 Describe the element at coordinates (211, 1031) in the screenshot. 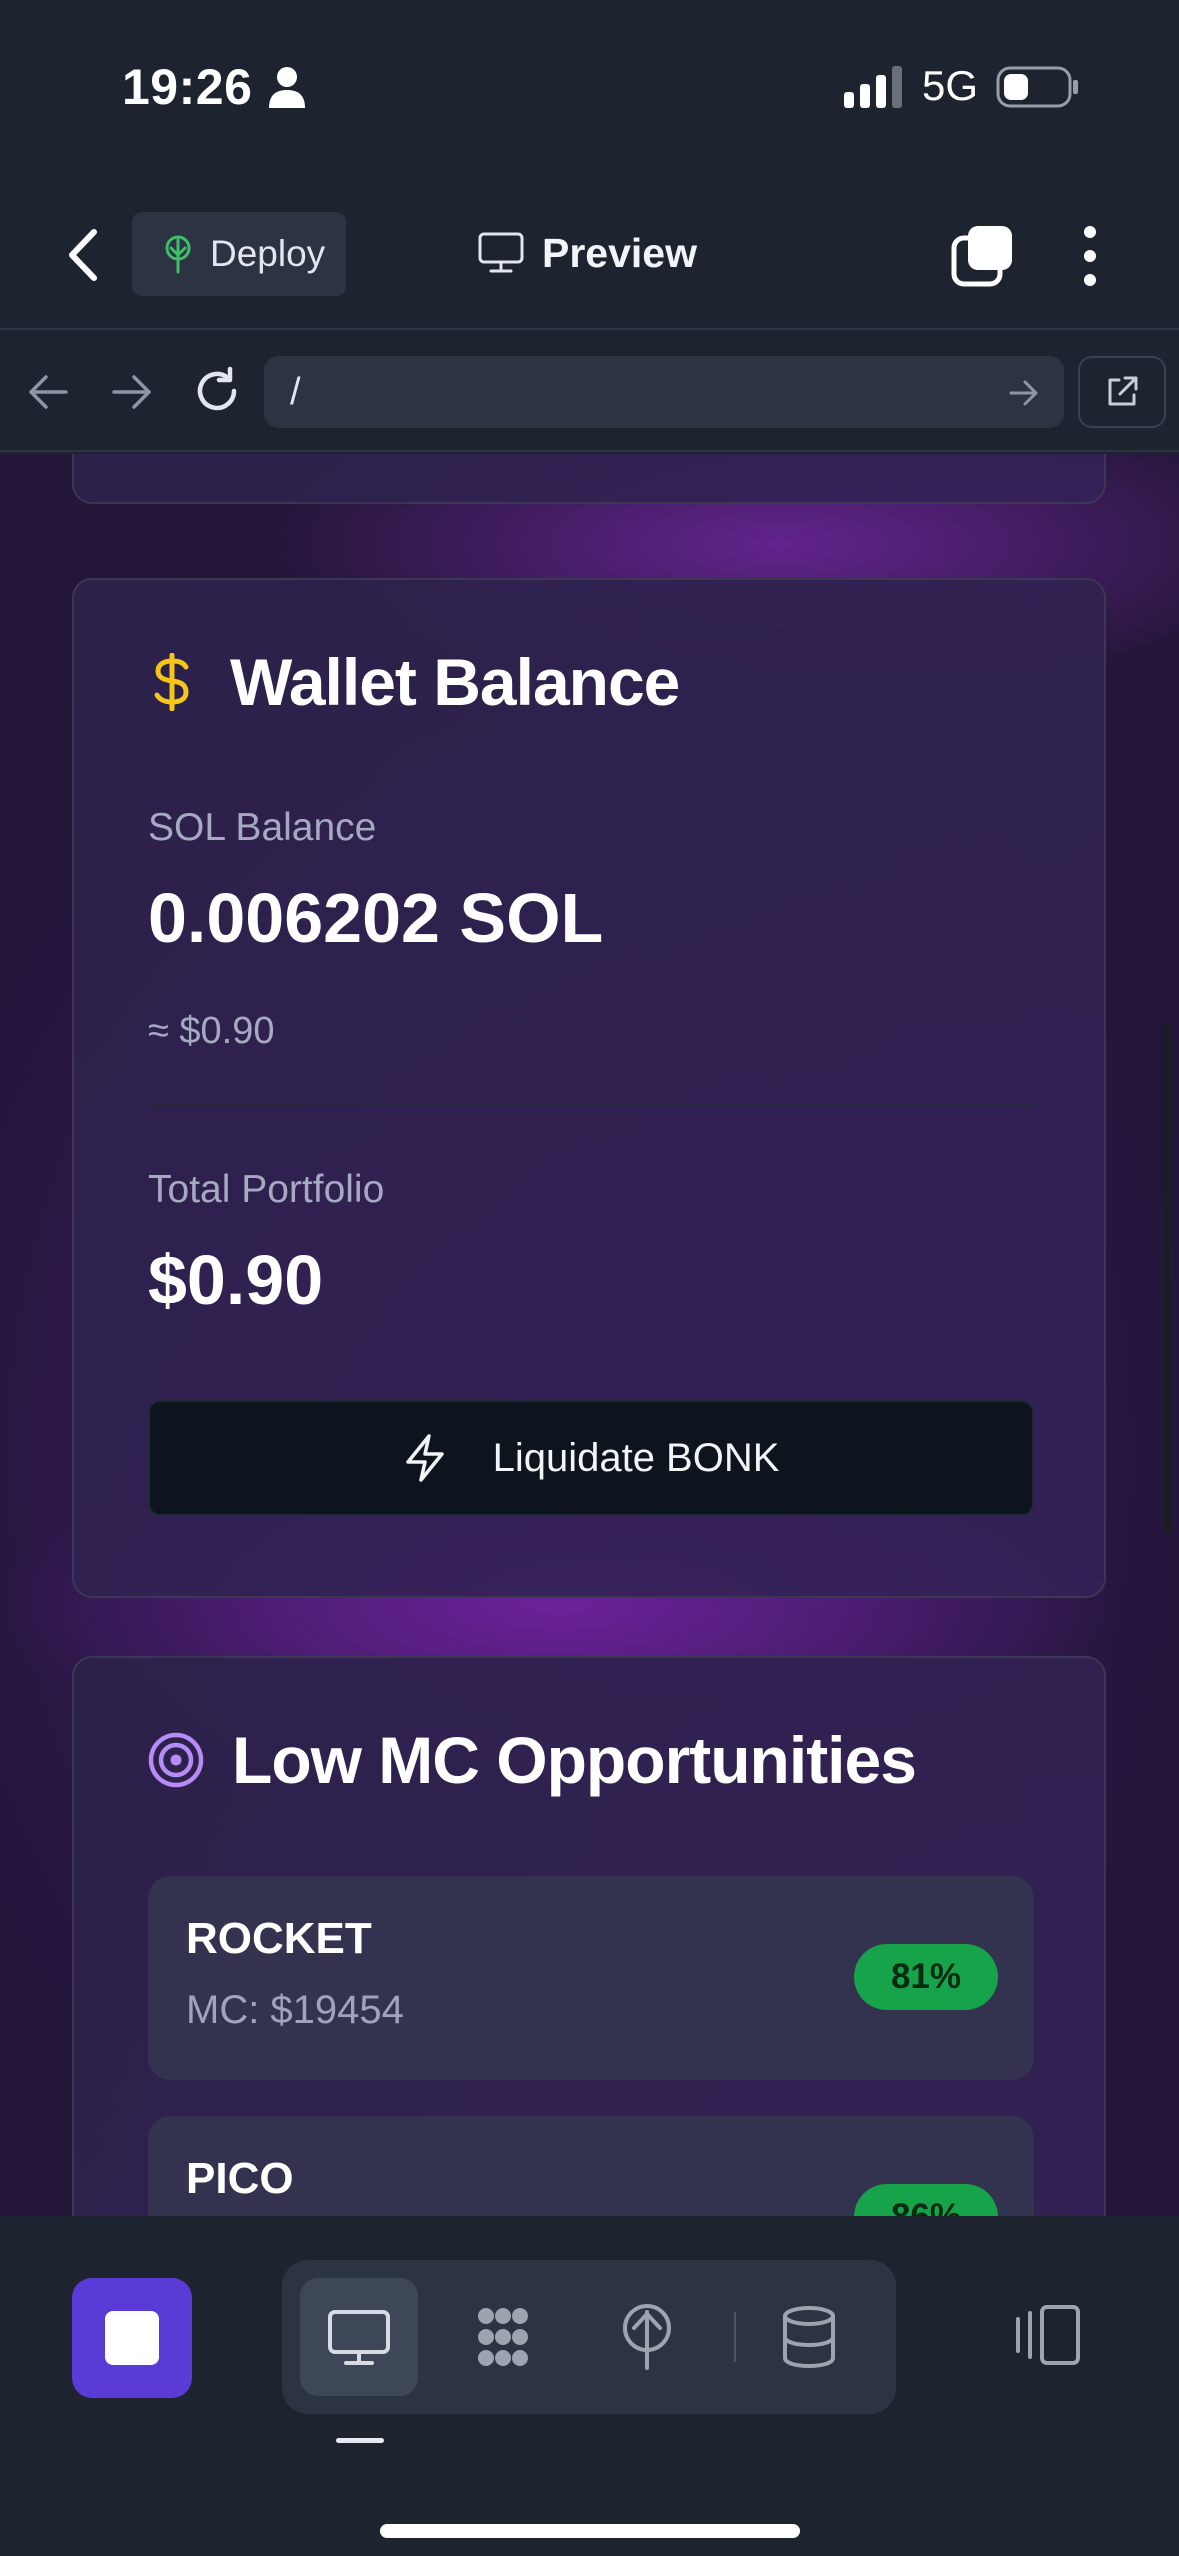

I see `sol-usd-value: ≈ $0.90` at that location.